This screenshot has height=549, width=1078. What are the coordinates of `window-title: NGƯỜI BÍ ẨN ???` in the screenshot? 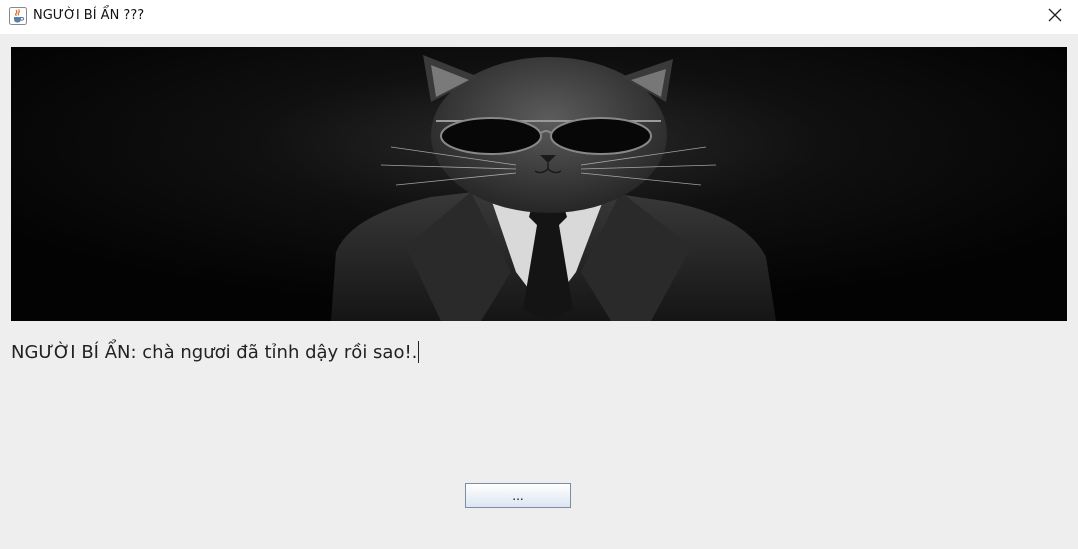 It's located at (89, 15).